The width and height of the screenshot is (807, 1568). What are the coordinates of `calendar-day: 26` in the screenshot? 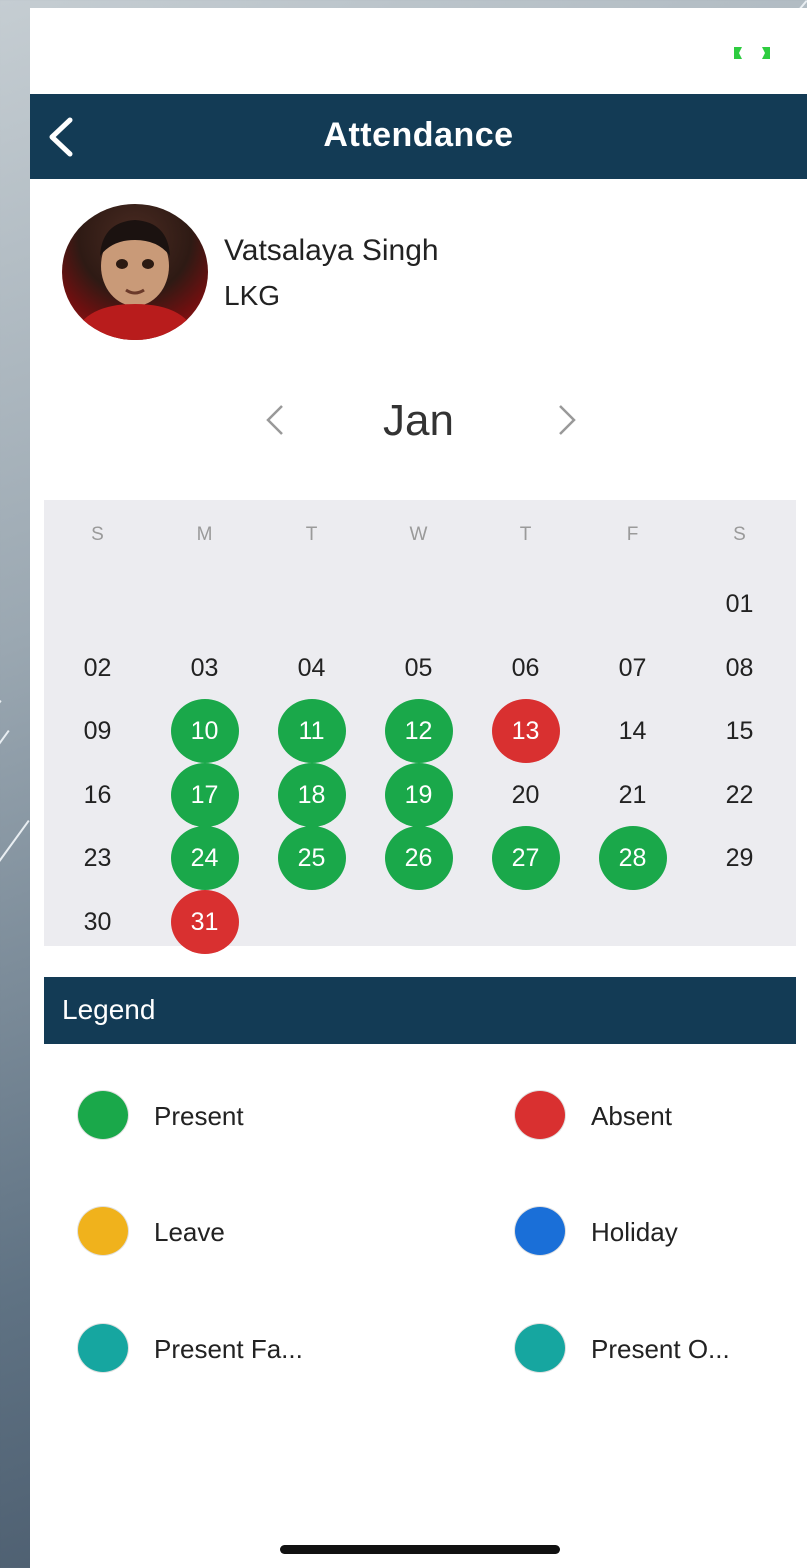 It's located at (418, 858).